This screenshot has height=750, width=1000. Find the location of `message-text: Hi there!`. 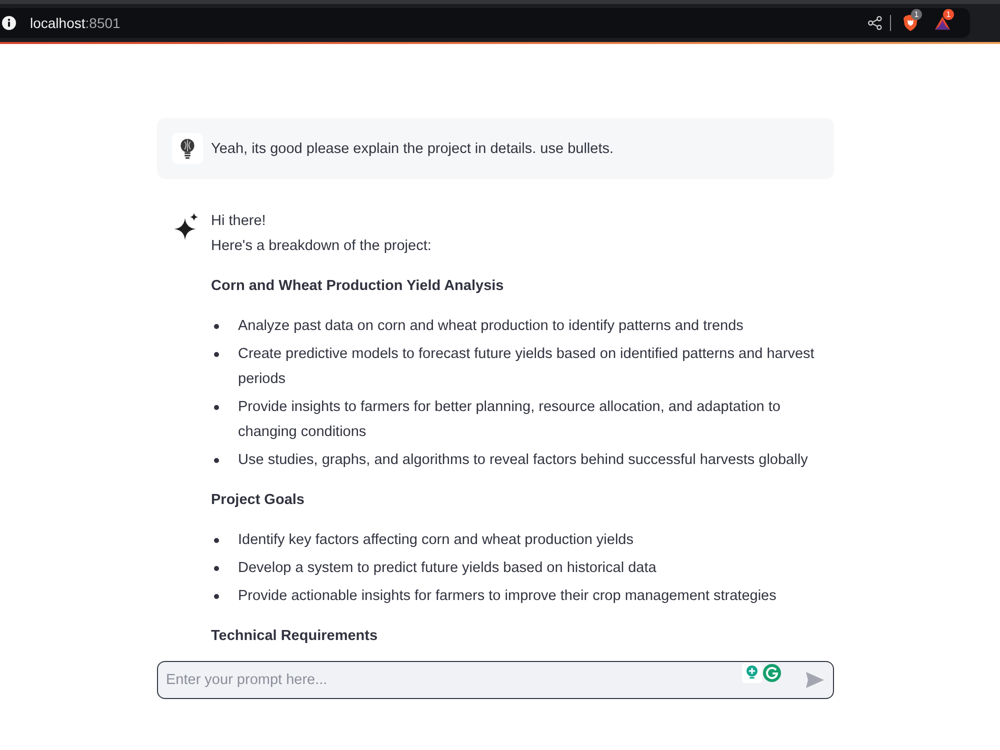

message-text: Hi there! is located at coordinates (239, 221).